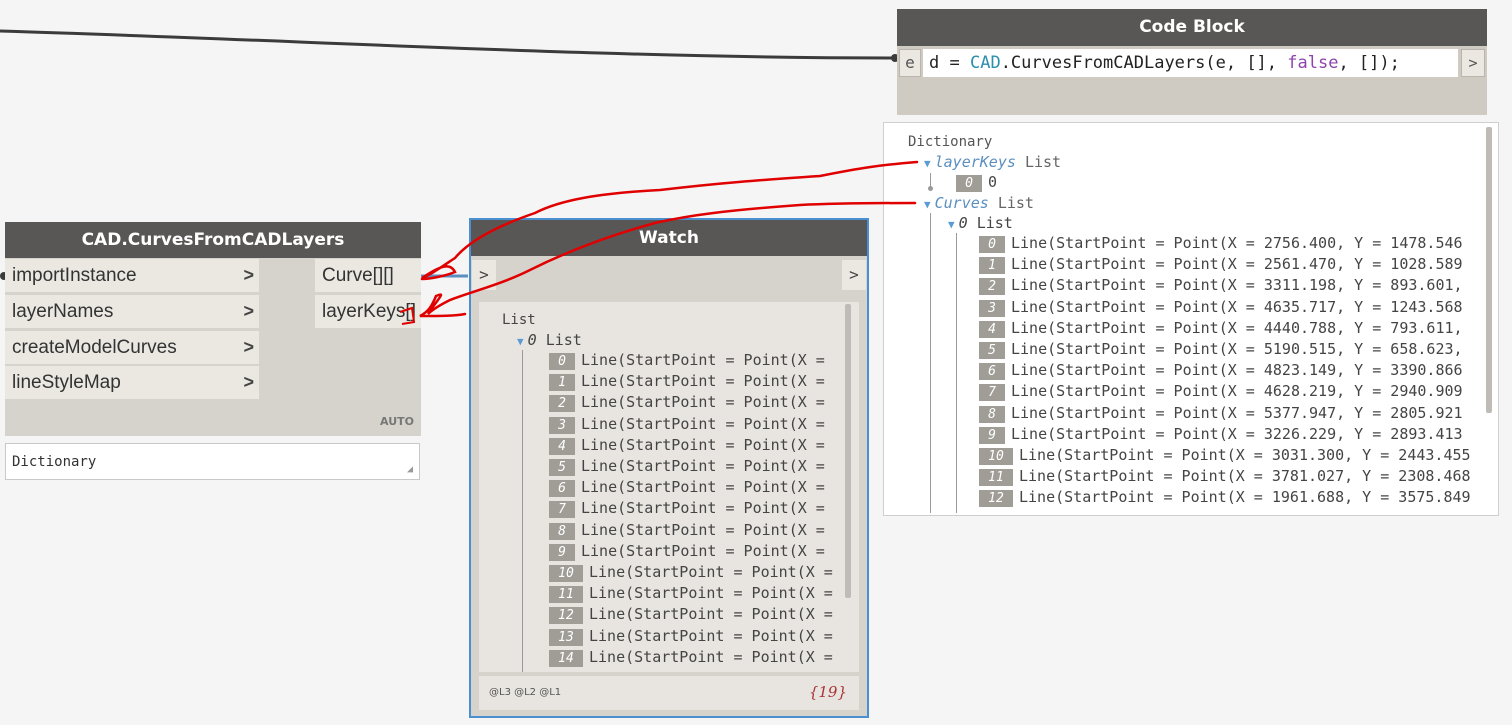 This screenshot has height=725, width=1512. What do you see at coordinates (1192, 27) in the screenshot?
I see `code-block-title: Code Block` at bounding box center [1192, 27].